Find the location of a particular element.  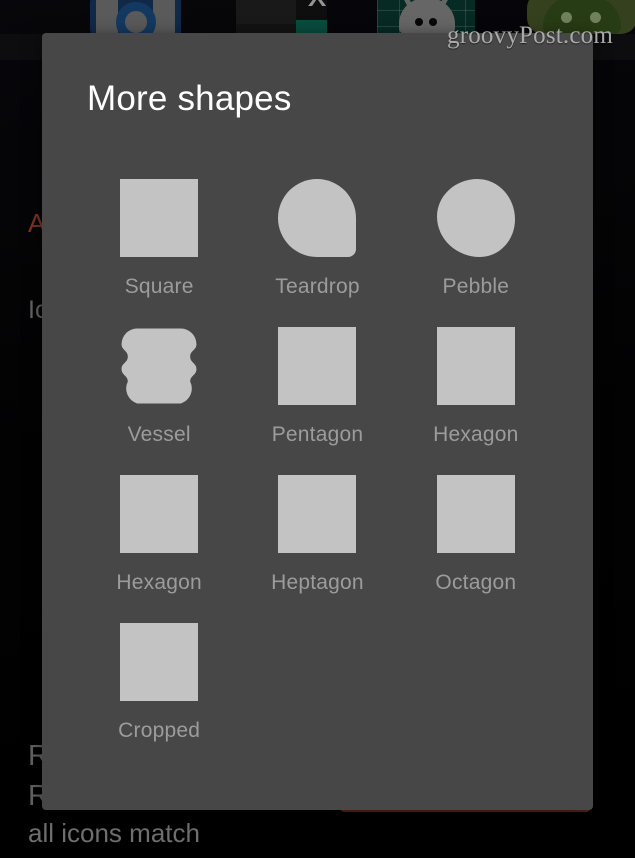

shape-label: Vessel is located at coordinates (159, 434).